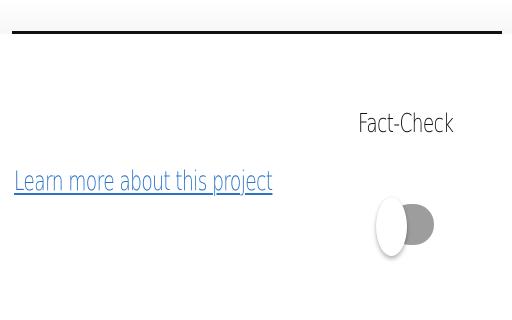 The width and height of the screenshot is (512, 320). I want to click on fact-check-label: Fact-Check, so click(406, 124).